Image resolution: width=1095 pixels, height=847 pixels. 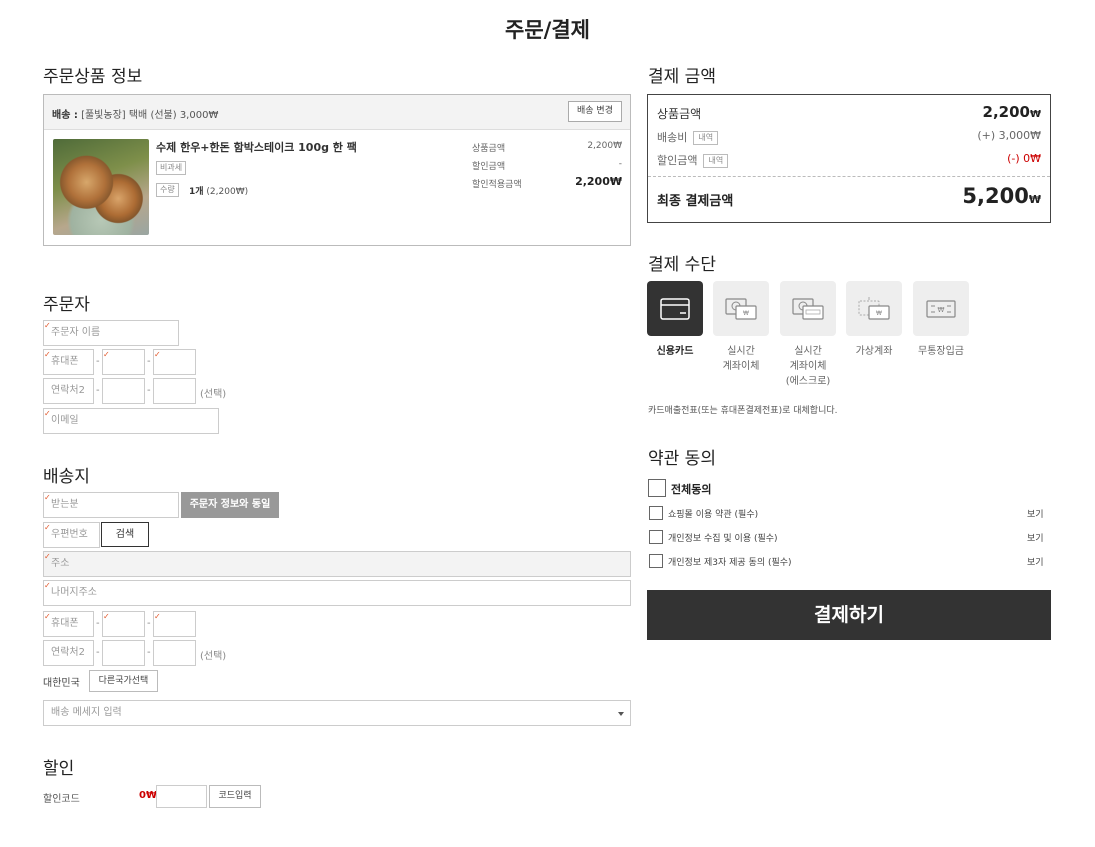 What do you see at coordinates (123, 621) in the screenshot?
I see `receiver-phone-2-input` at bounding box center [123, 621].